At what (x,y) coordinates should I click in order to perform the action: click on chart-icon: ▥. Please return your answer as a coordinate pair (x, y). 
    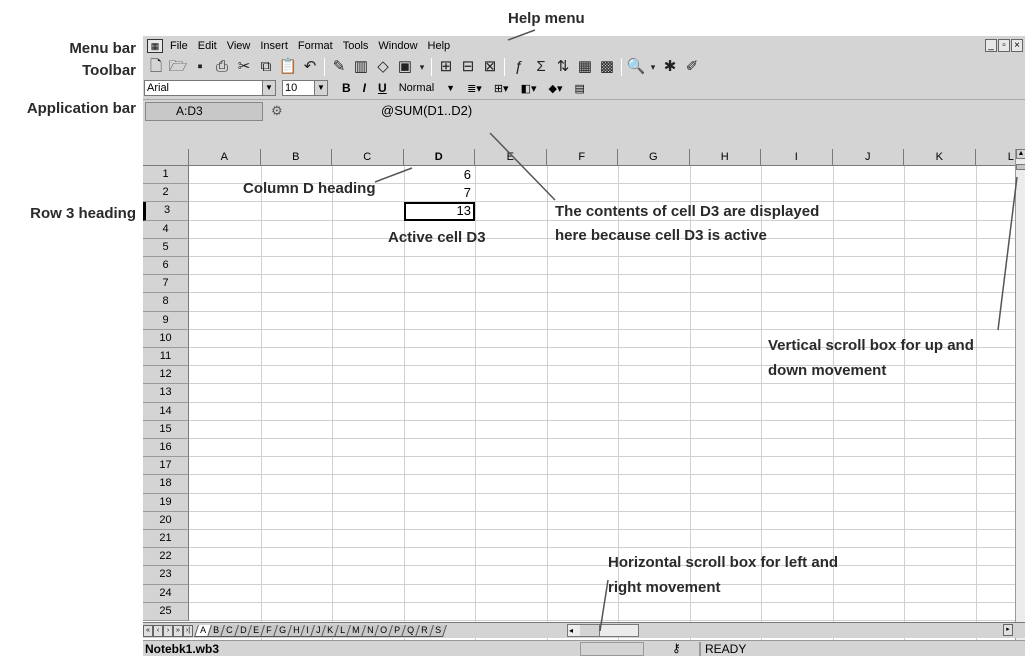
    Looking at the image, I should click on (361, 67).